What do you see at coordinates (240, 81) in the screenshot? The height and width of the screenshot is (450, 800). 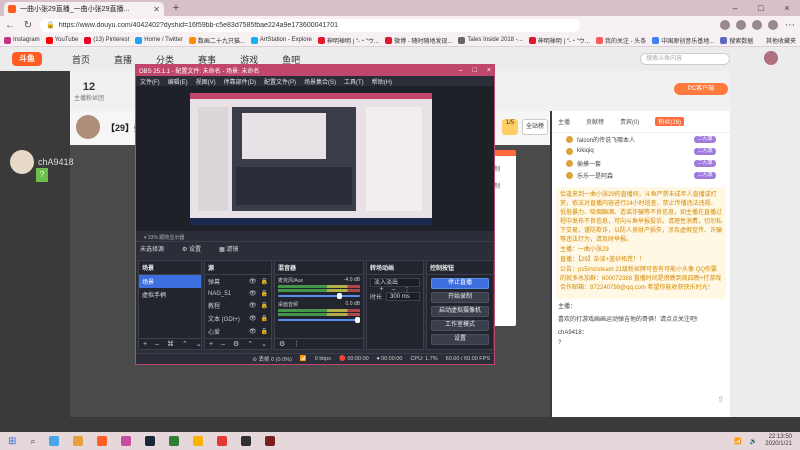 I see `obs-menu-item: 停靠部件(D)` at bounding box center [240, 81].